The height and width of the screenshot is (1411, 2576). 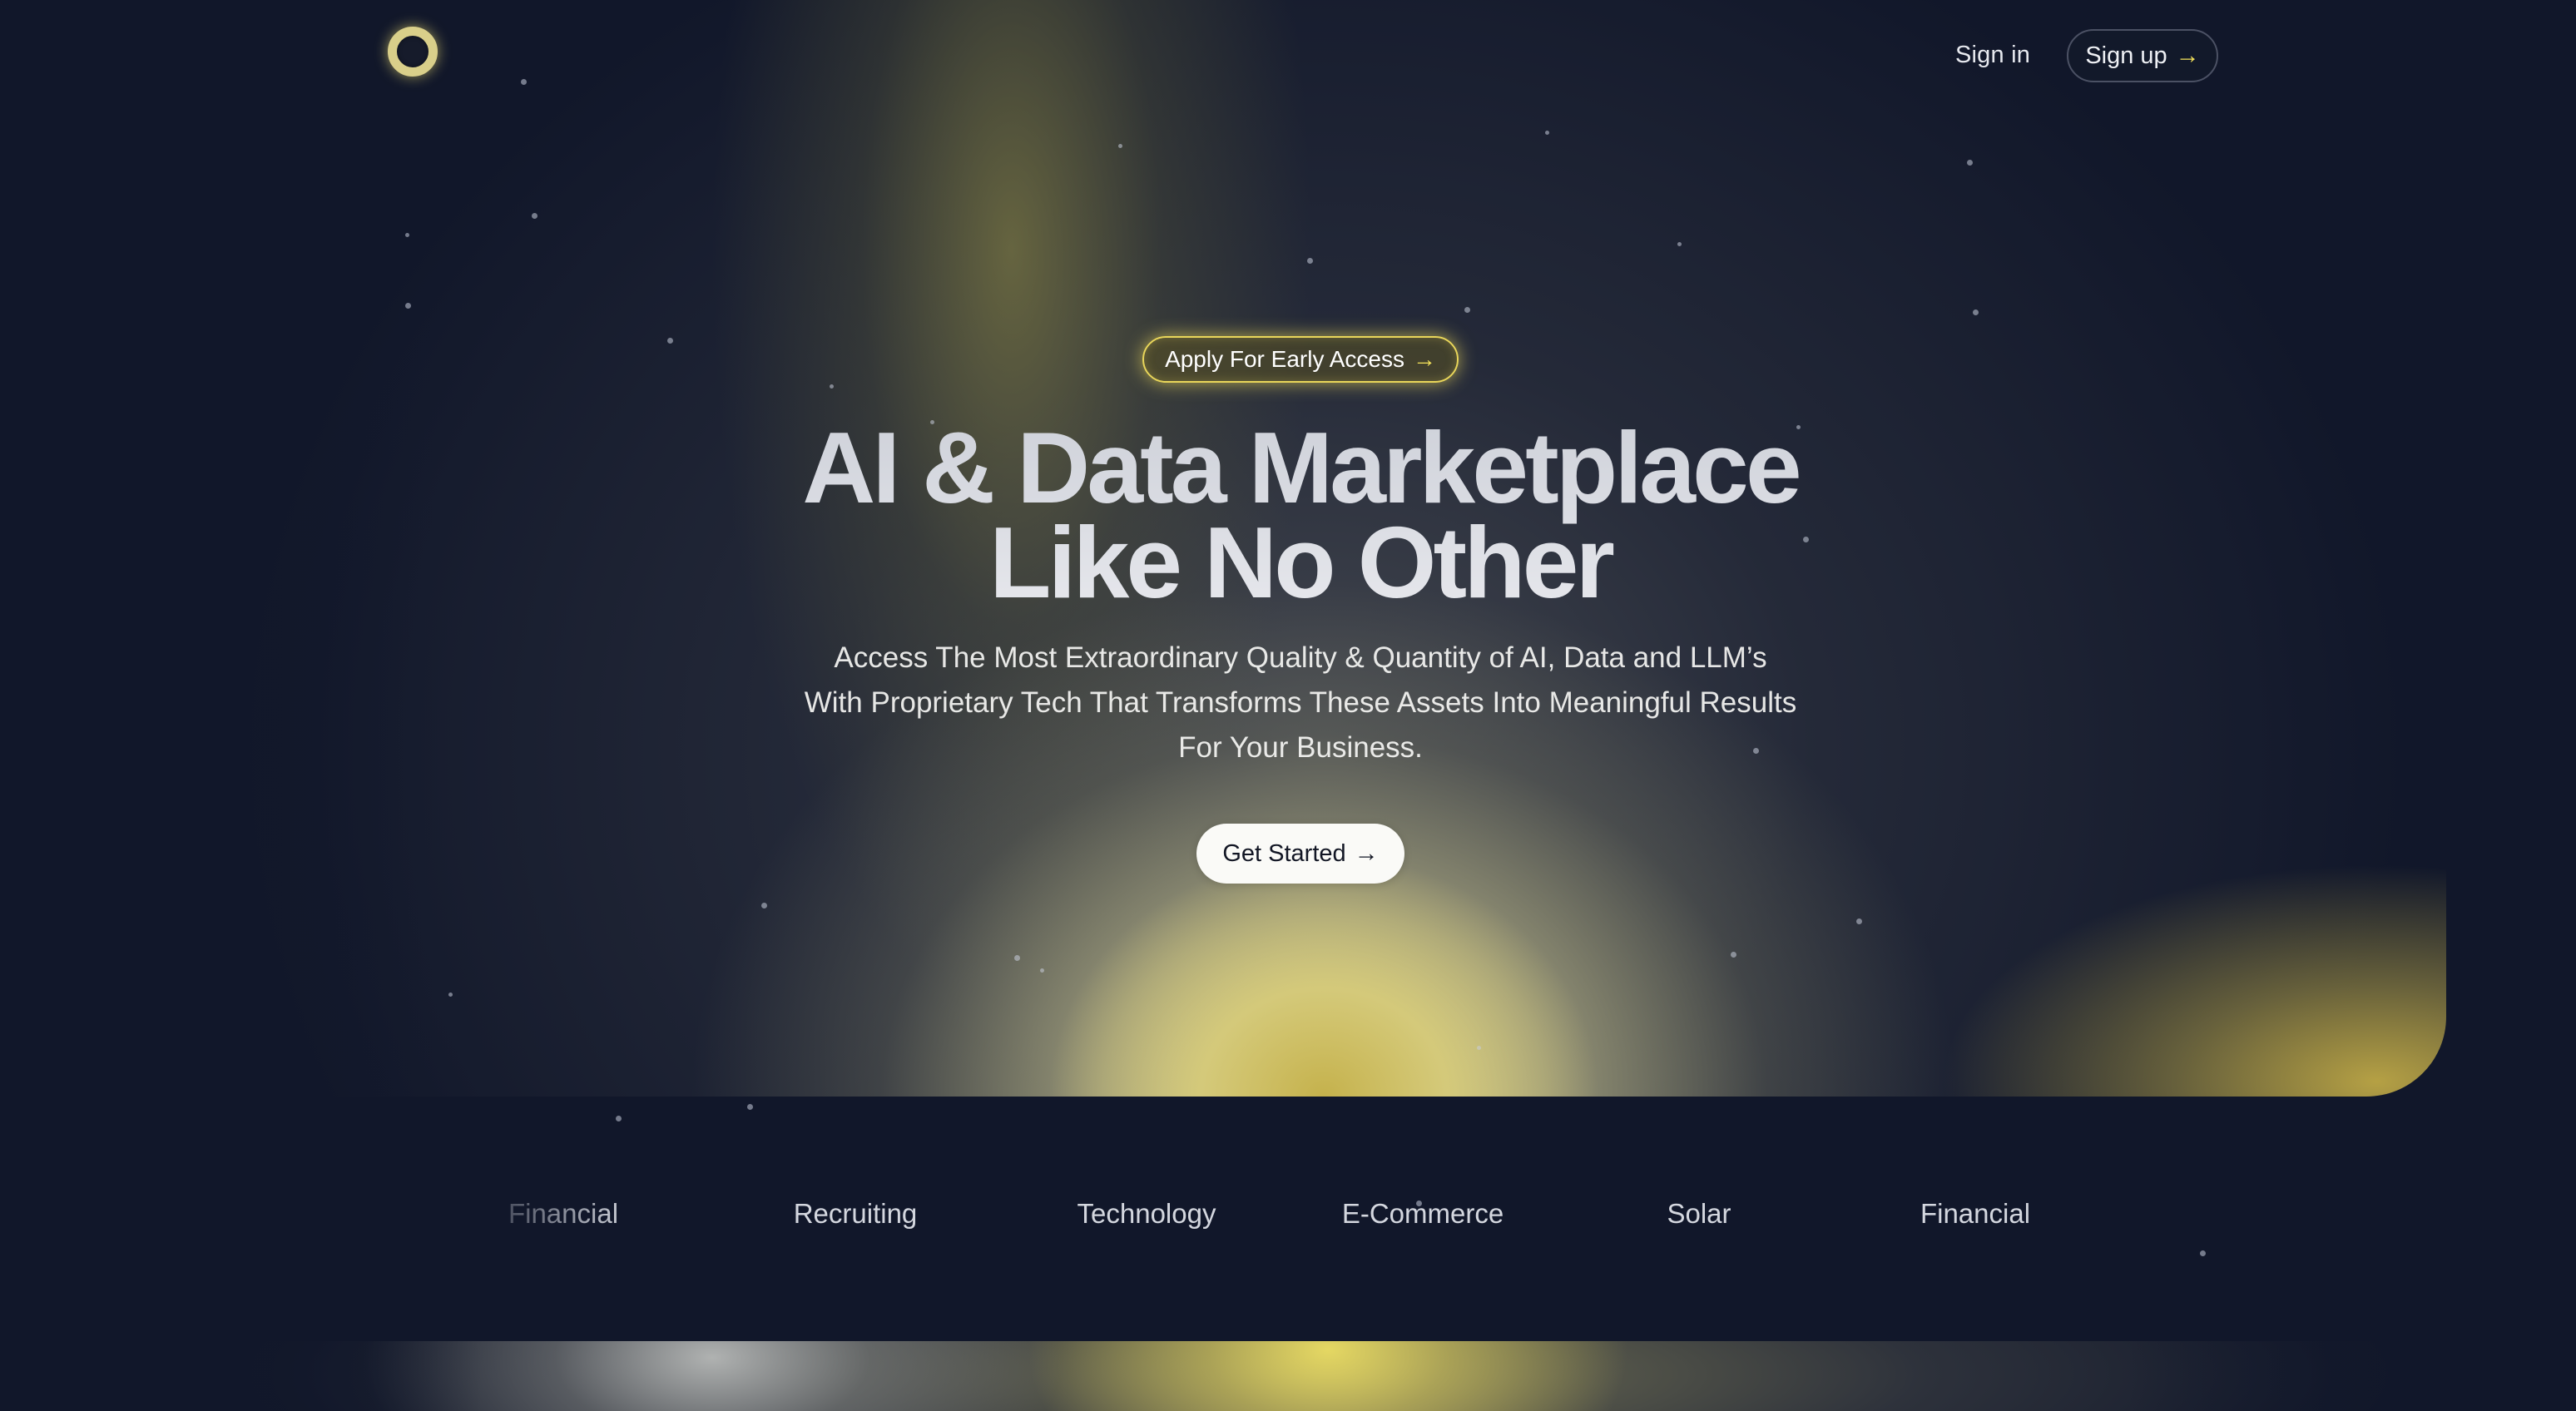 I want to click on sign-up-button: Sign up →, so click(x=2142, y=55).